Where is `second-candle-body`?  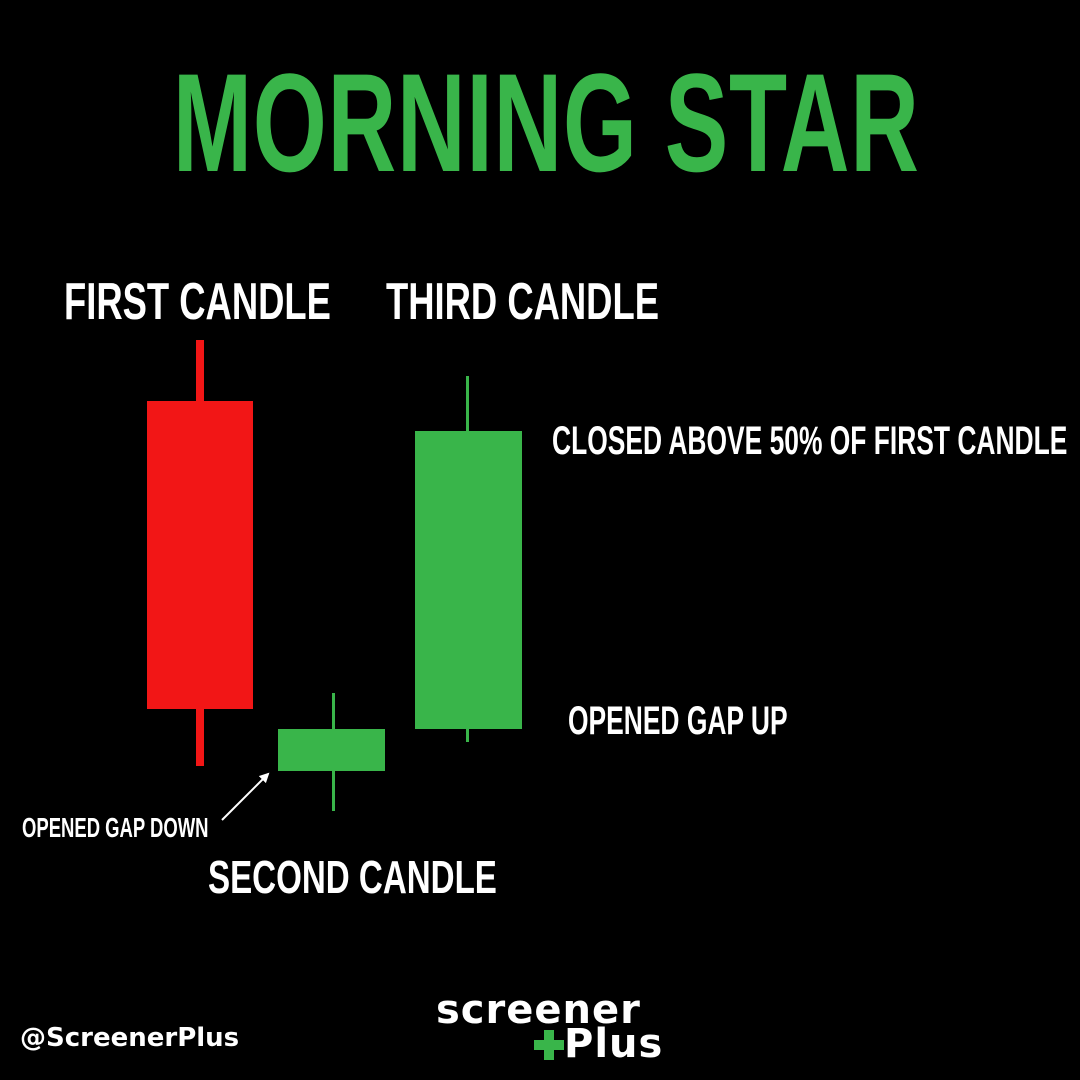 second-candle-body is located at coordinates (331, 750).